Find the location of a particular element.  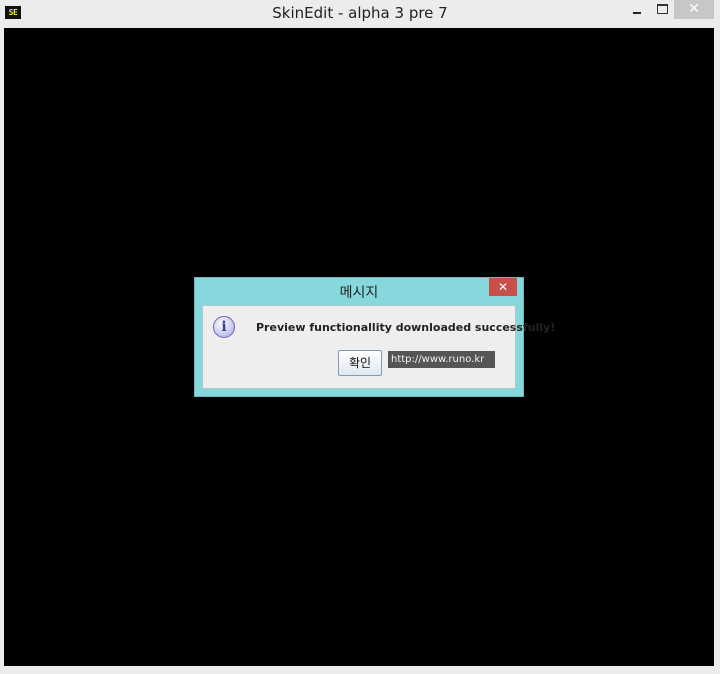

info-icon: i is located at coordinates (224, 327).